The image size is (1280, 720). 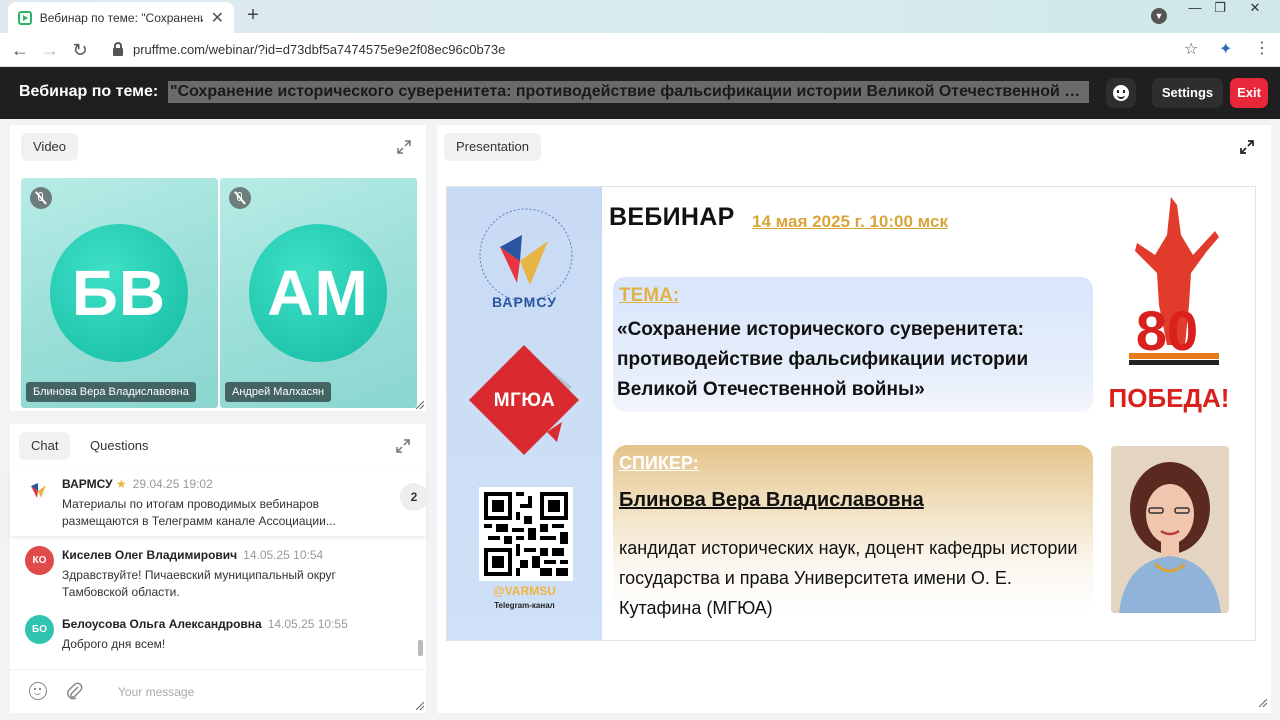 I want to click on speaker-photo, so click(x=1170, y=529).